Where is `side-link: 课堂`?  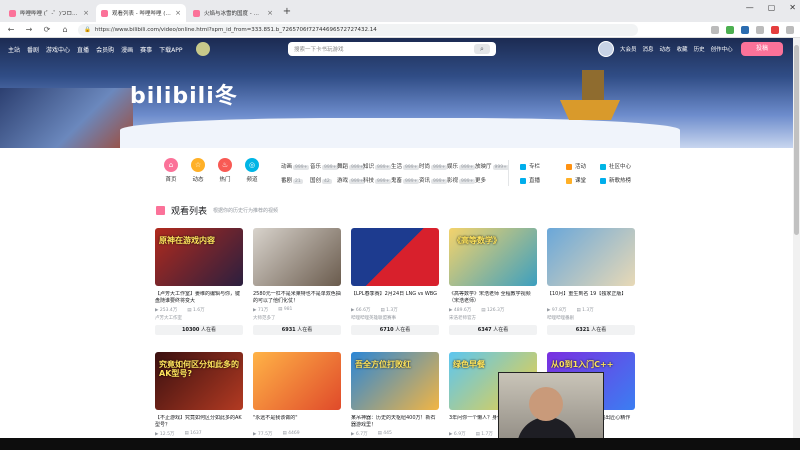
side-link: 课堂 is located at coordinates (576, 180).